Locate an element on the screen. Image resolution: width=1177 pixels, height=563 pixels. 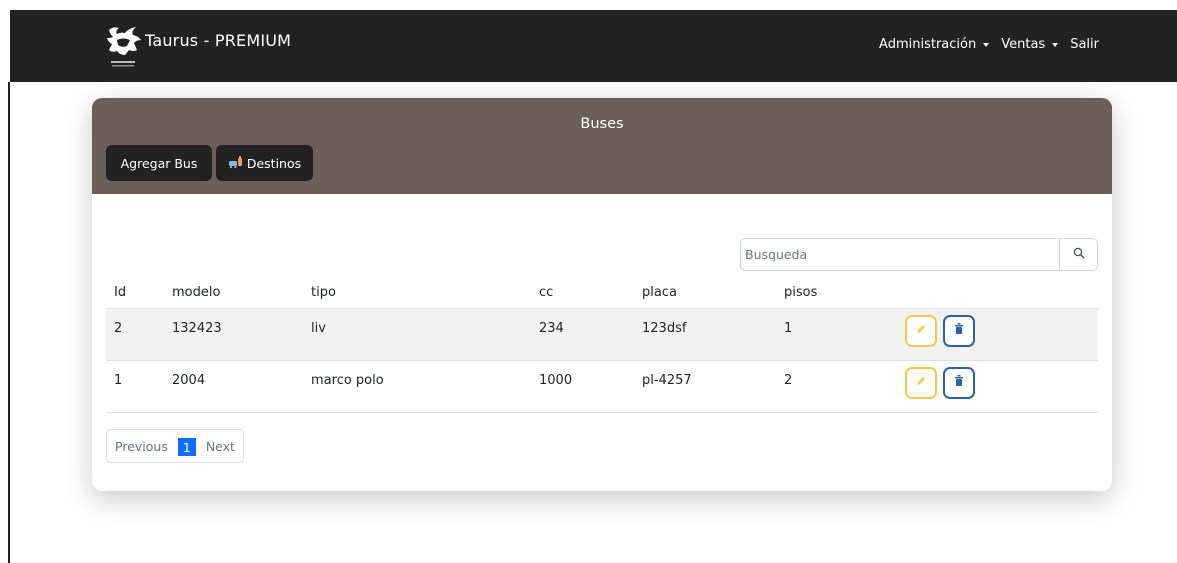
table-header-row: Id modelo tipo cc placa pisos is located at coordinates (602, 293).